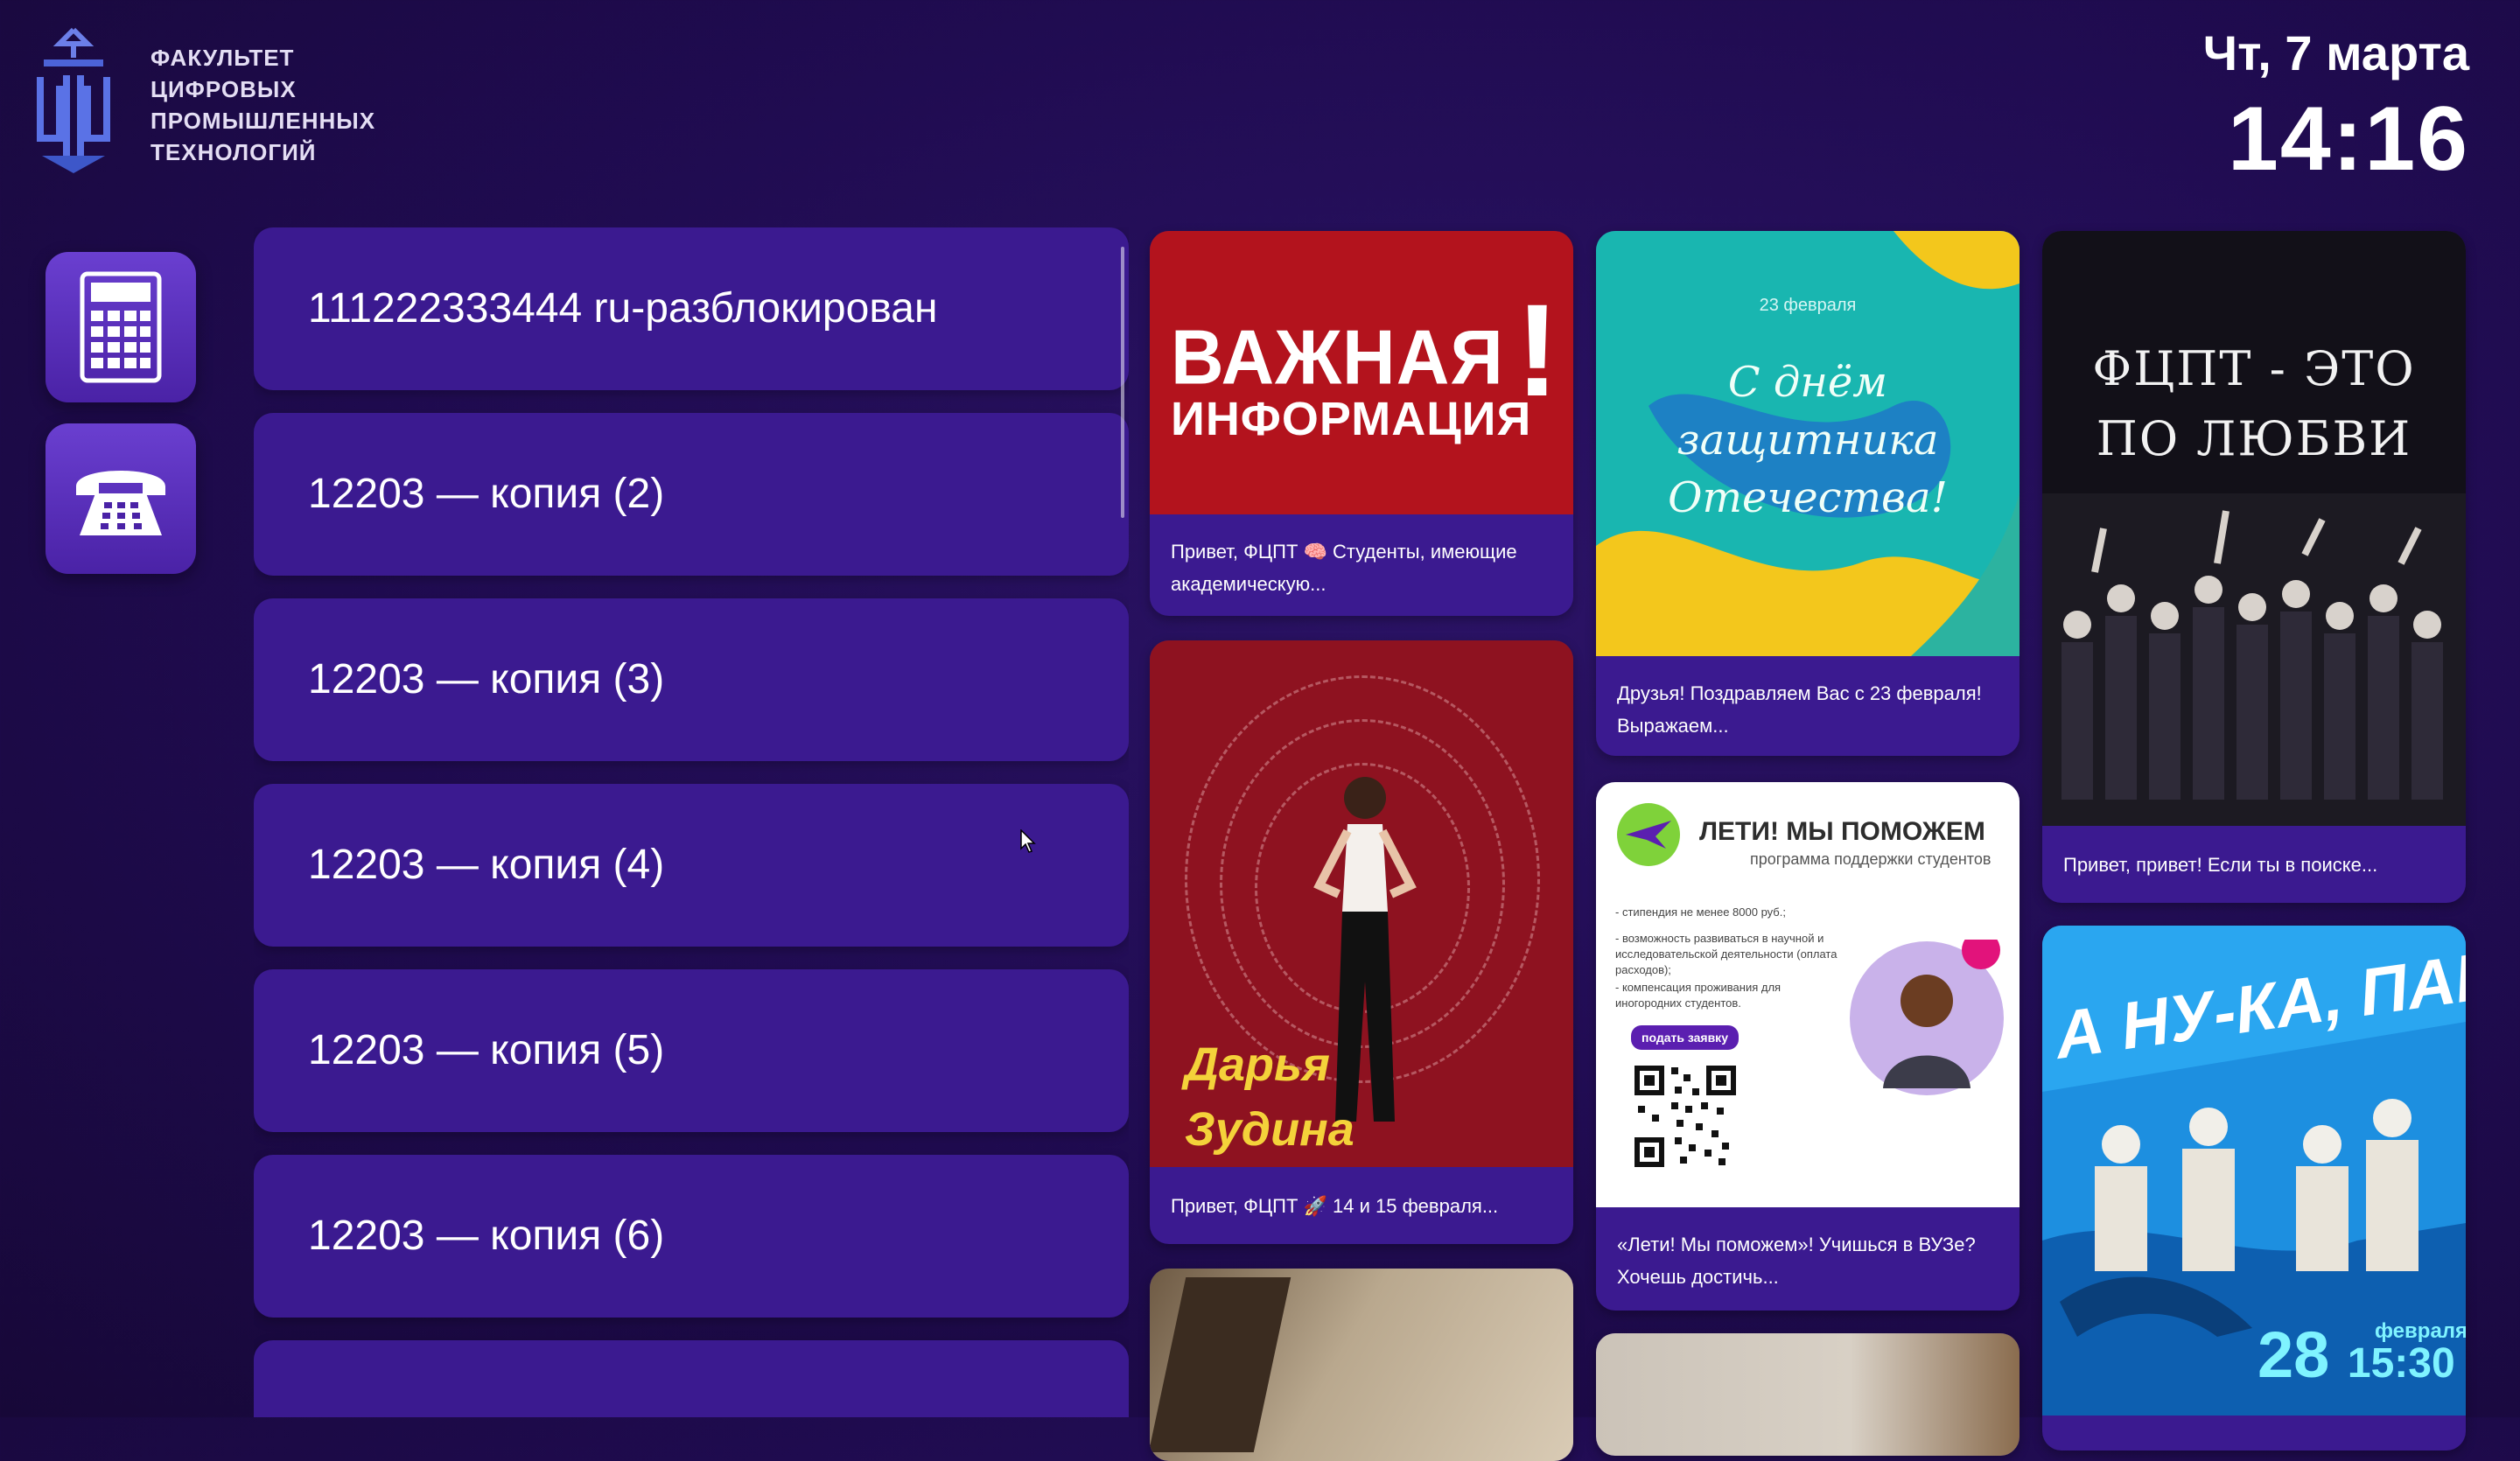 Image resolution: width=2520 pixels, height=1461 pixels. Describe the element at coordinates (1648, 834) in the screenshot. I see `bird-logo-icon` at that location.